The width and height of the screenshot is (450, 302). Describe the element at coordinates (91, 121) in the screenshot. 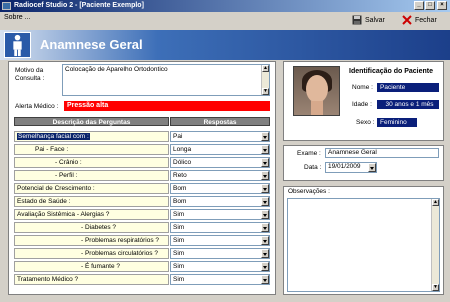

I see `column-header-questions: Descrição das Perguntas` at that location.